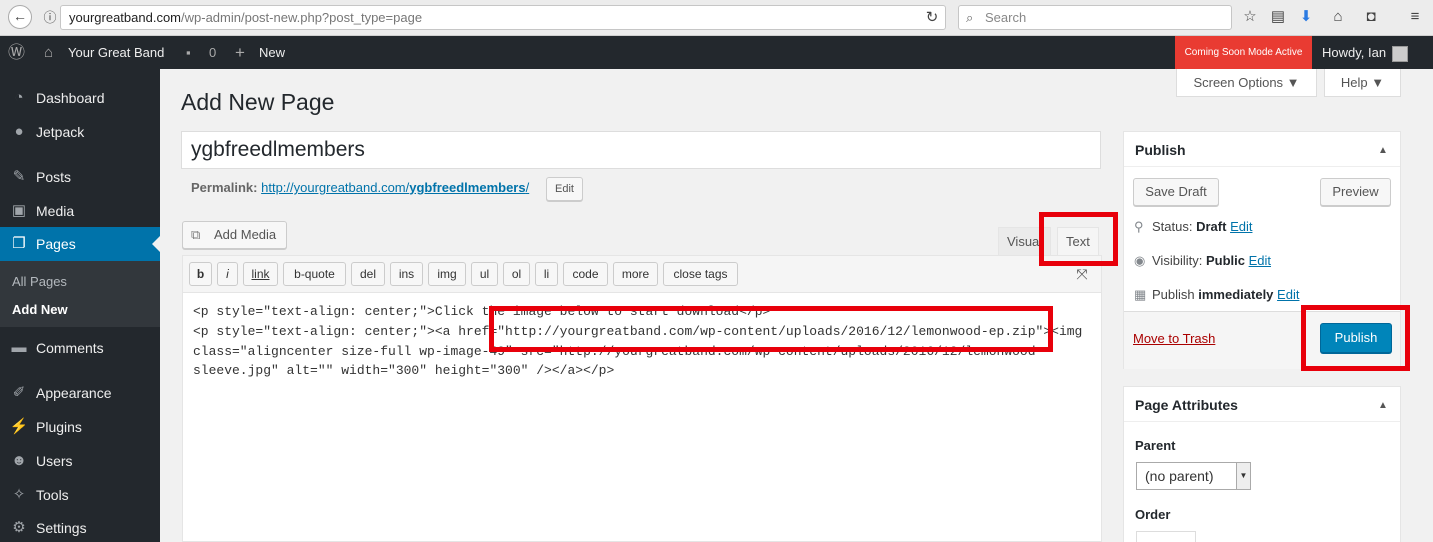 The width and height of the screenshot is (1433, 542). I want to click on howdy-user: Howdy, Ian, so click(1365, 52).